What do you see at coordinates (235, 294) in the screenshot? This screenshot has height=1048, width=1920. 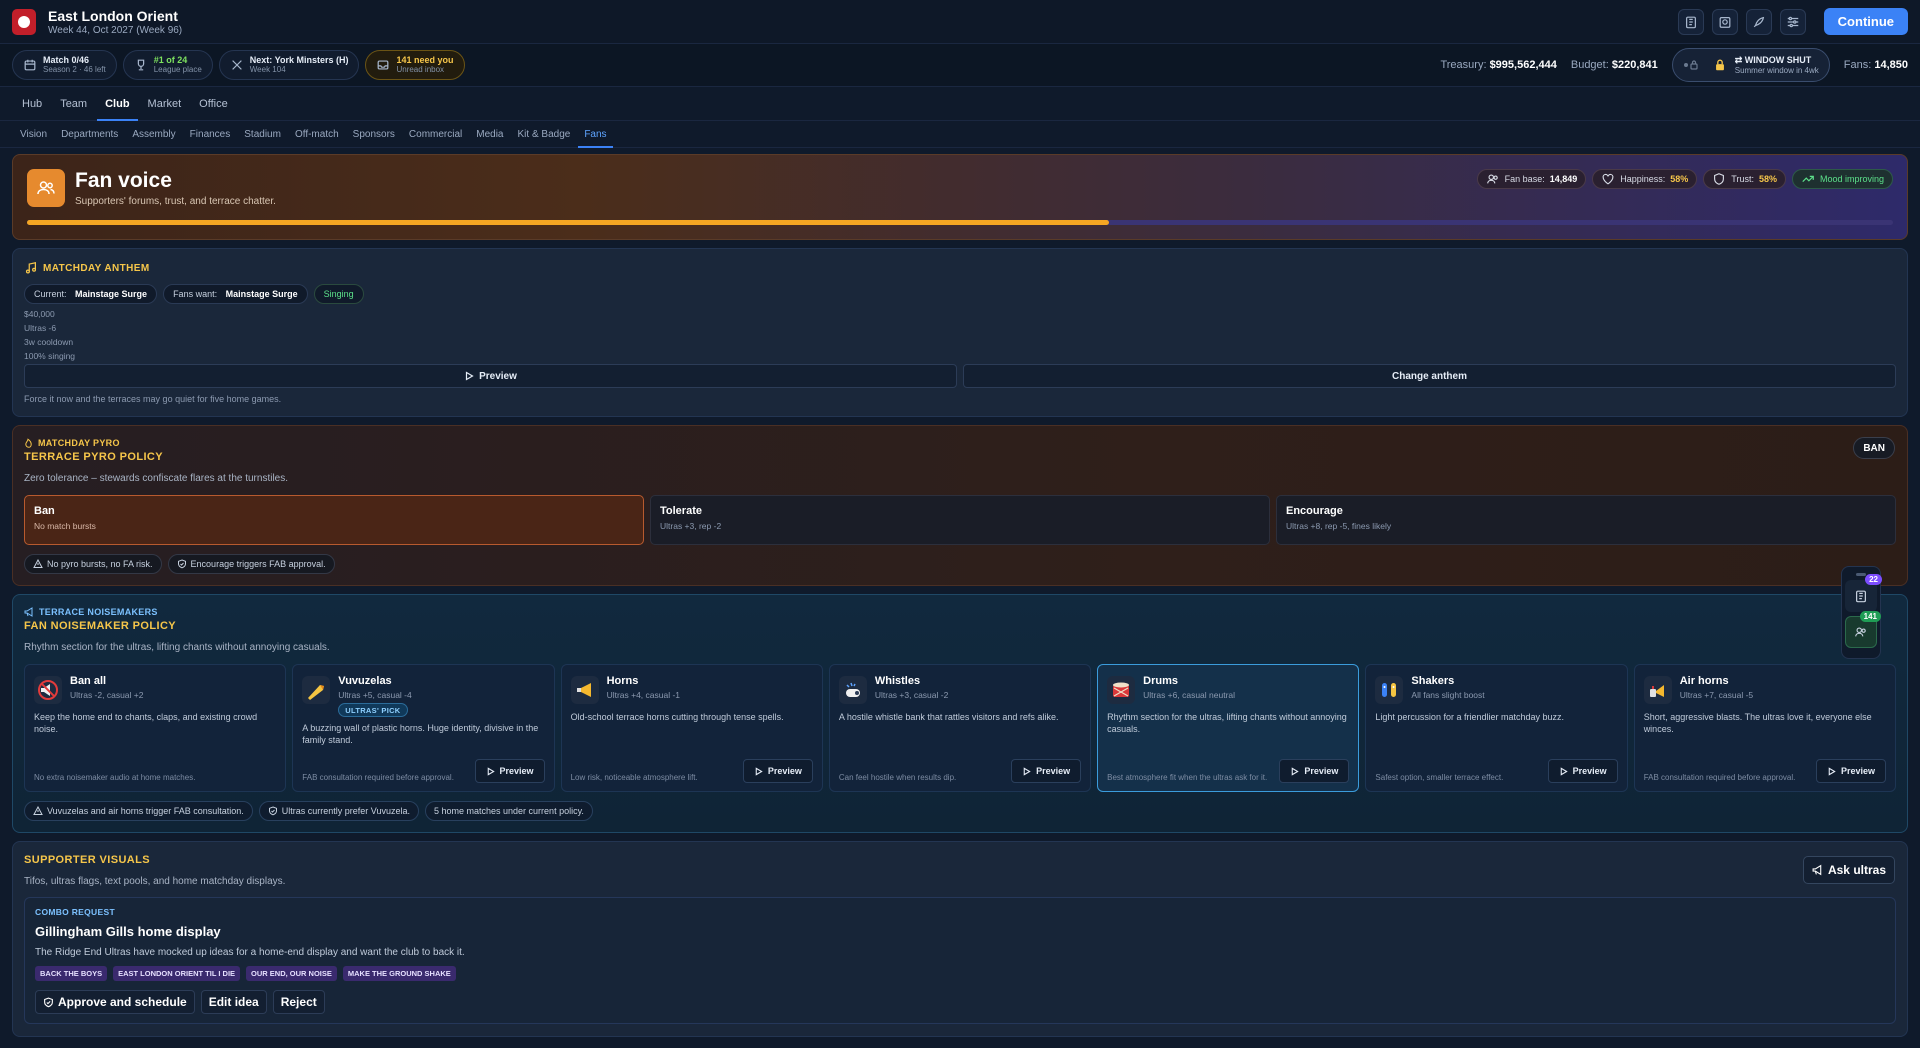 I see `wanted-anthem: Fans want: Mainstage Surge` at bounding box center [235, 294].